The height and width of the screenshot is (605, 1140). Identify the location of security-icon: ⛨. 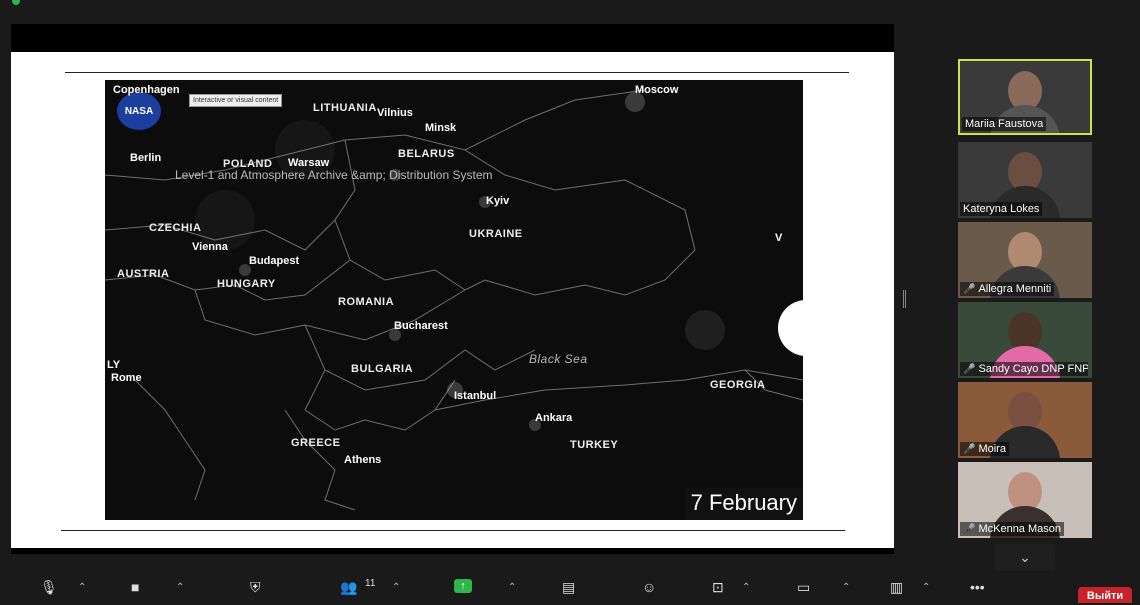
(255, 587).